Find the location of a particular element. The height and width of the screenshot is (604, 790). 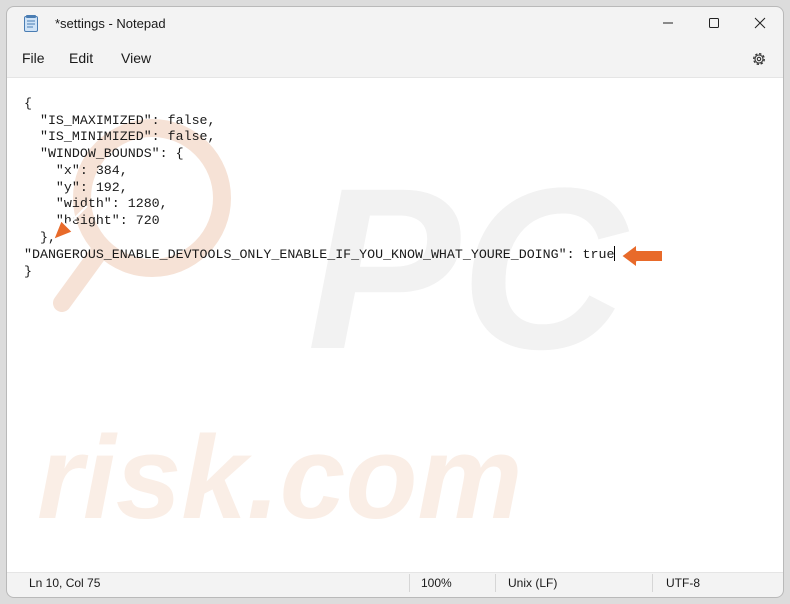

status-position: Ln 10, Col 75 is located at coordinates (65, 583).